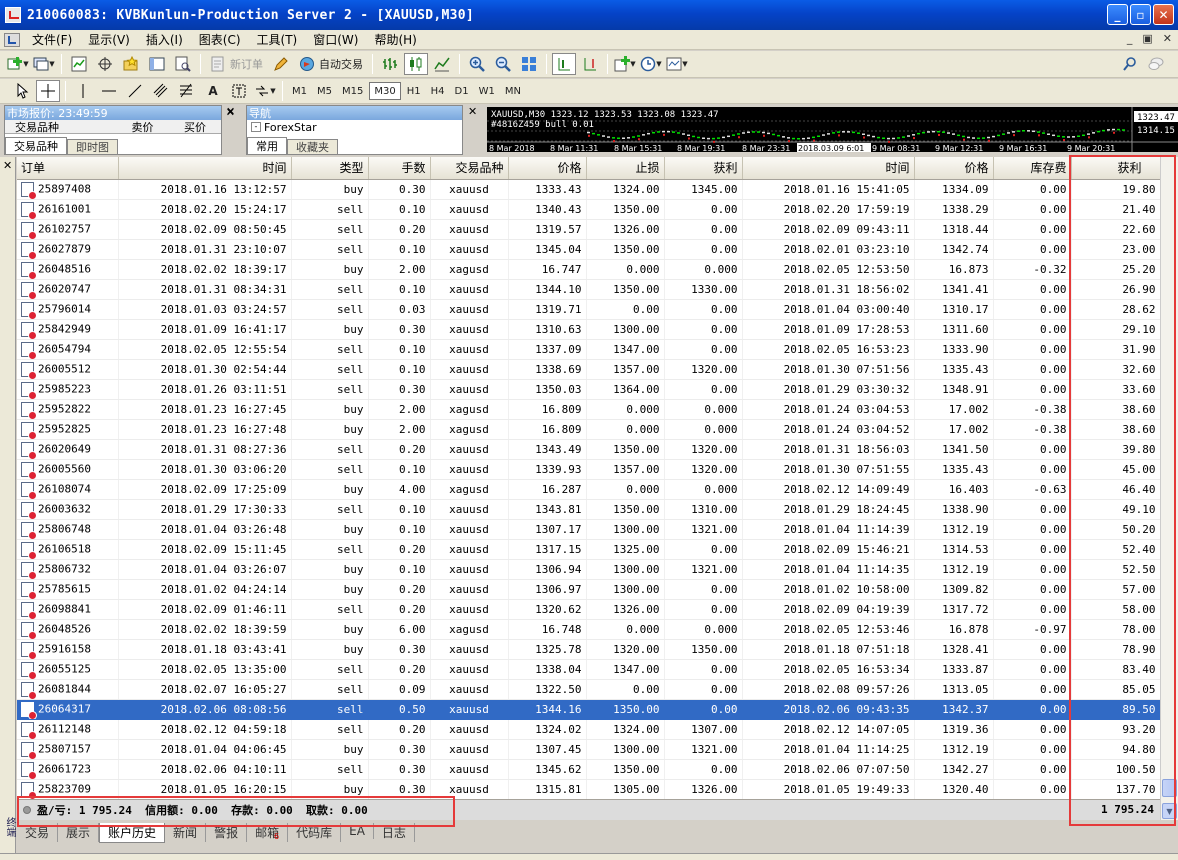  What do you see at coordinates (7, 165) in the screenshot?
I see `terminal-close-icon: ✕` at bounding box center [7, 165].